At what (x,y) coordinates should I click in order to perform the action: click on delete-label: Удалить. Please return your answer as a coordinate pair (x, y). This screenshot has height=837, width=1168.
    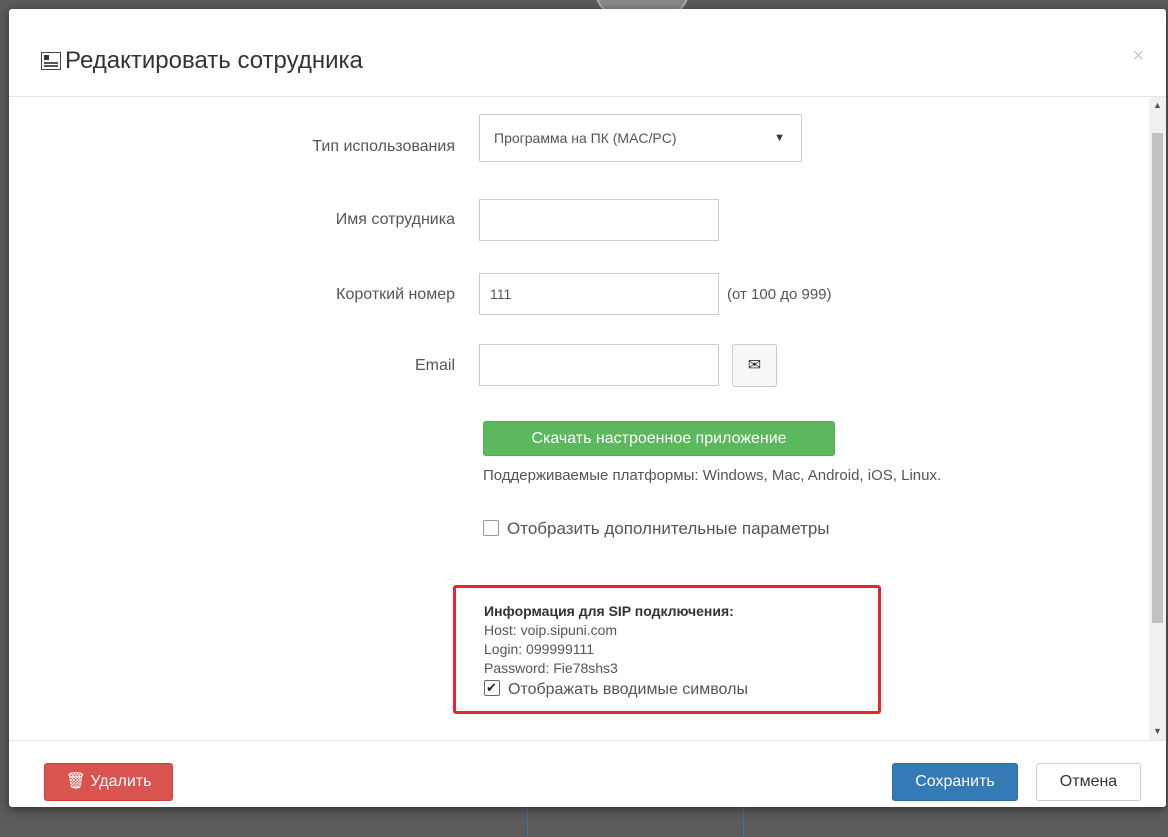
    Looking at the image, I should click on (121, 781).